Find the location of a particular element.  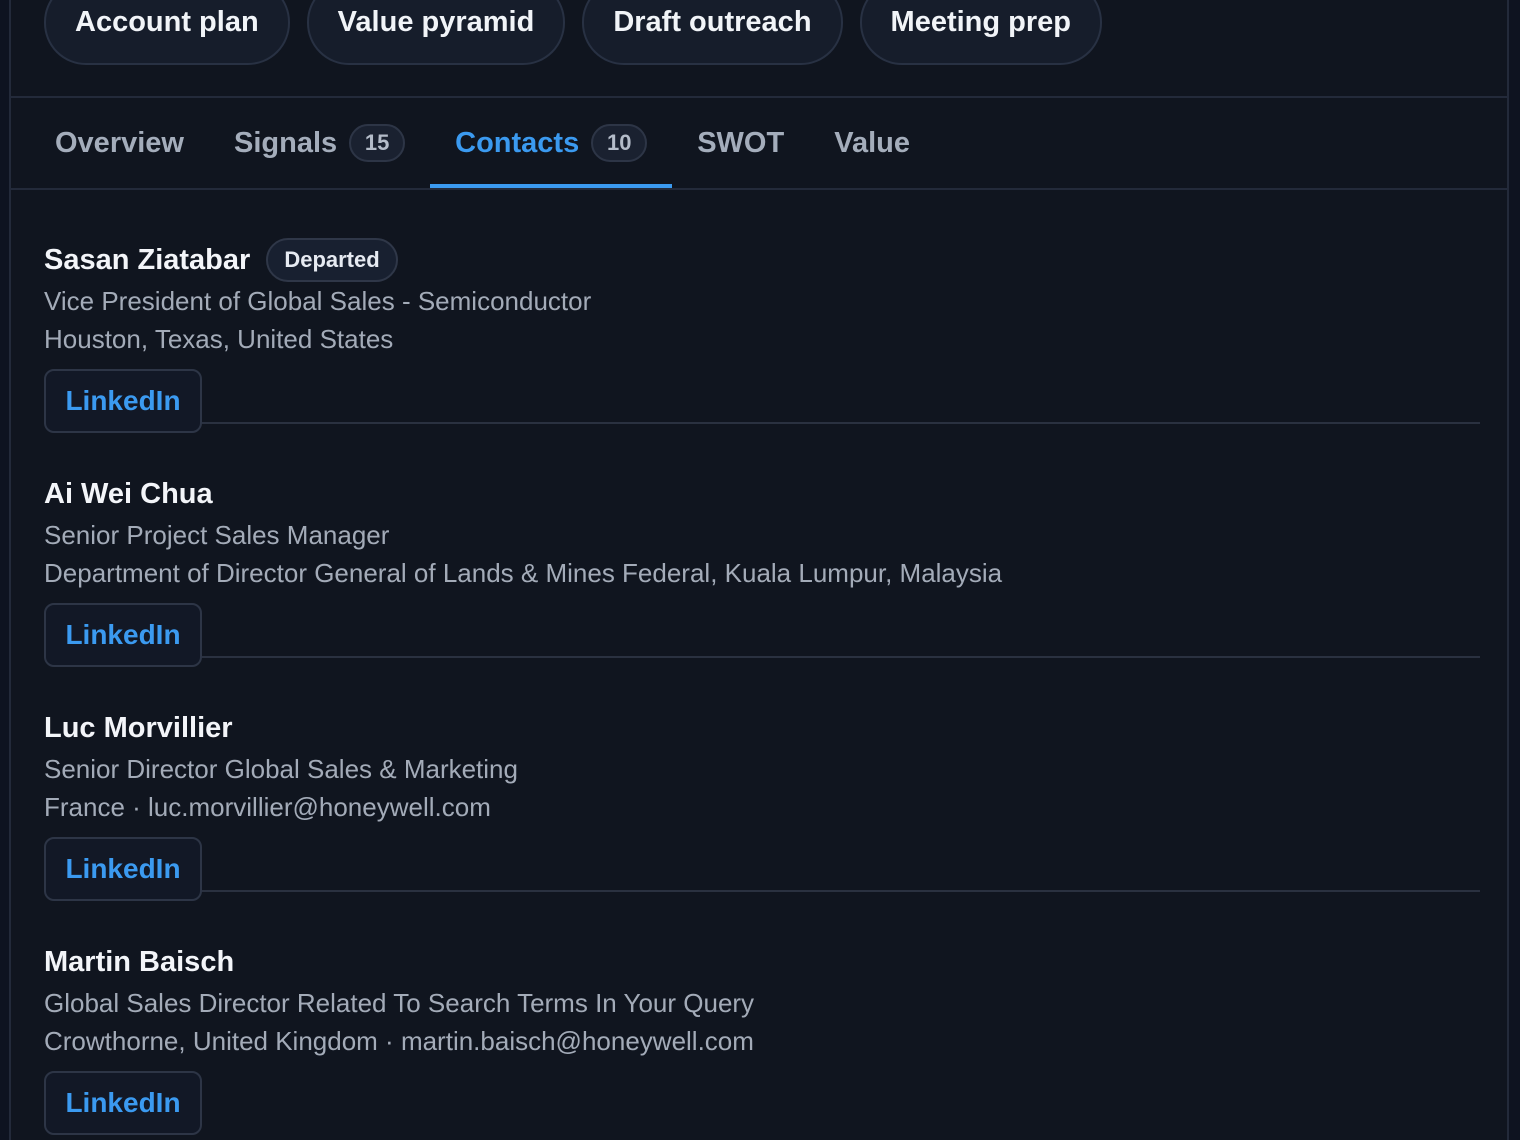

tab-overview: Overview is located at coordinates (119, 143).